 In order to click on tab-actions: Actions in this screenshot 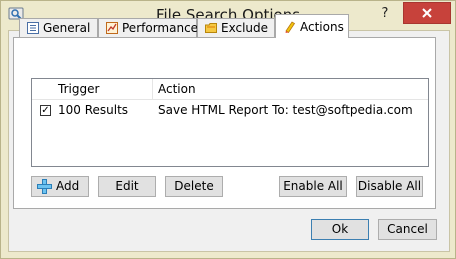, I will do `click(312, 26)`.